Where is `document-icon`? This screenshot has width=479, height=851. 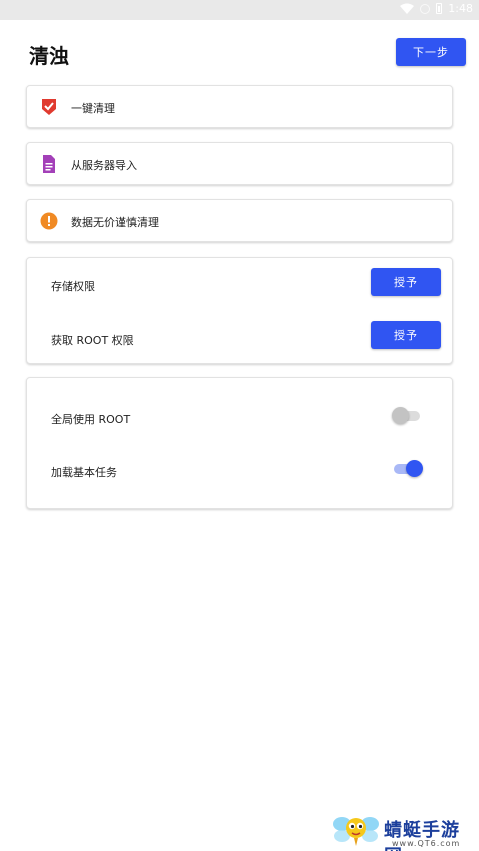 document-icon is located at coordinates (49, 164).